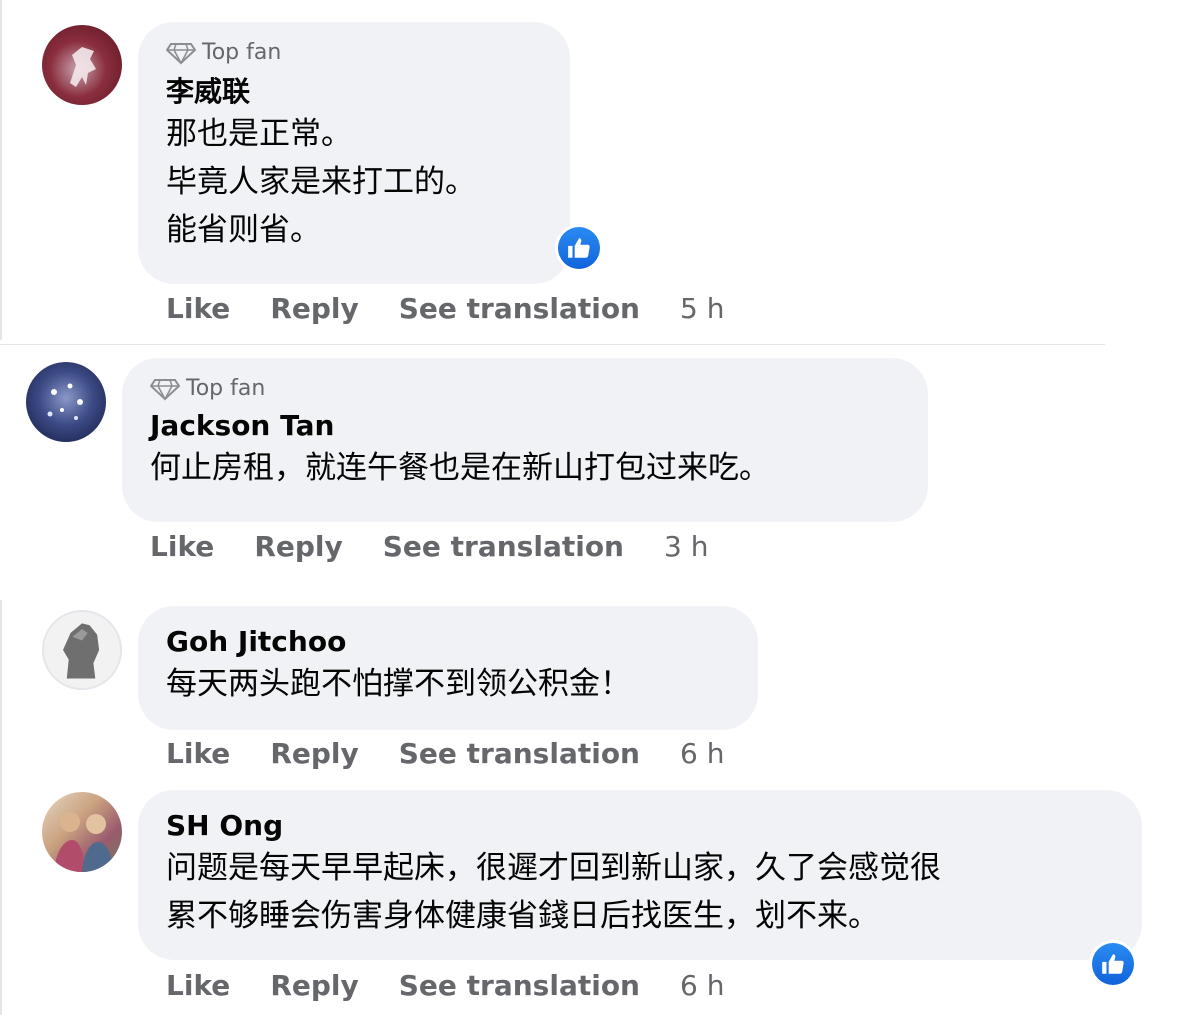 The height and width of the screenshot is (1015, 1200). I want to click on timestamp: 3 h, so click(686, 546).